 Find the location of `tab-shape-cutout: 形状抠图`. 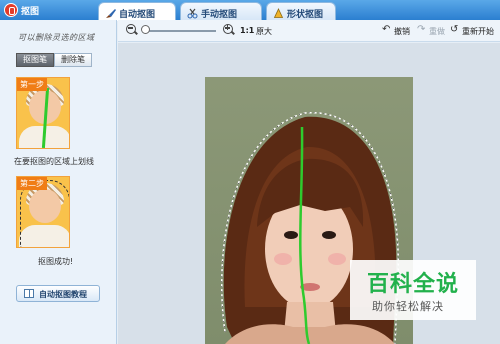

tab-shape-cutout: 形状抠图 is located at coordinates (301, 11).